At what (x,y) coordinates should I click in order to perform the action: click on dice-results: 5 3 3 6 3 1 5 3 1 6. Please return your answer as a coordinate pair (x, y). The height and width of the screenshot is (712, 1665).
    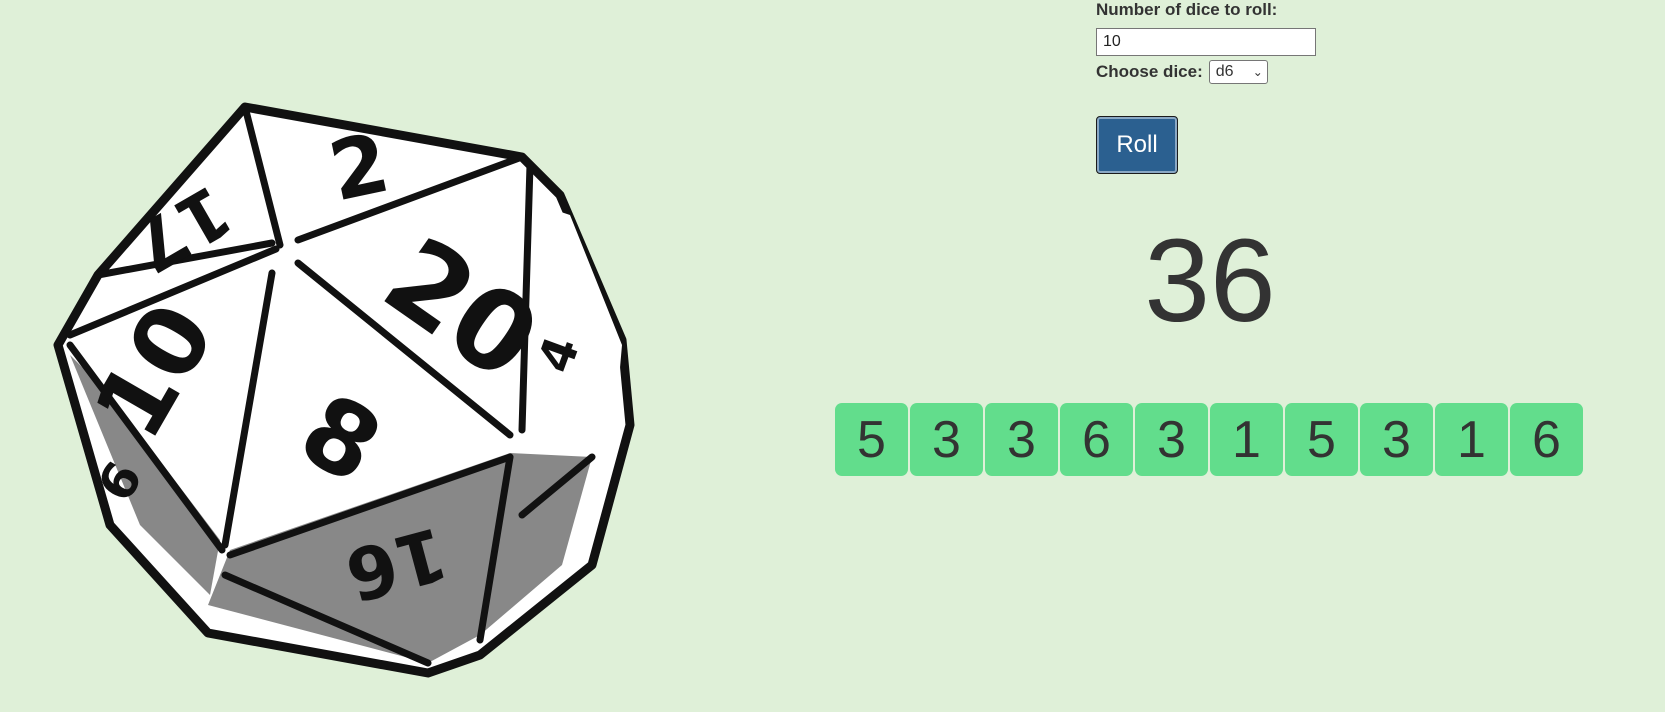
    Looking at the image, I should click on (1209, 439).